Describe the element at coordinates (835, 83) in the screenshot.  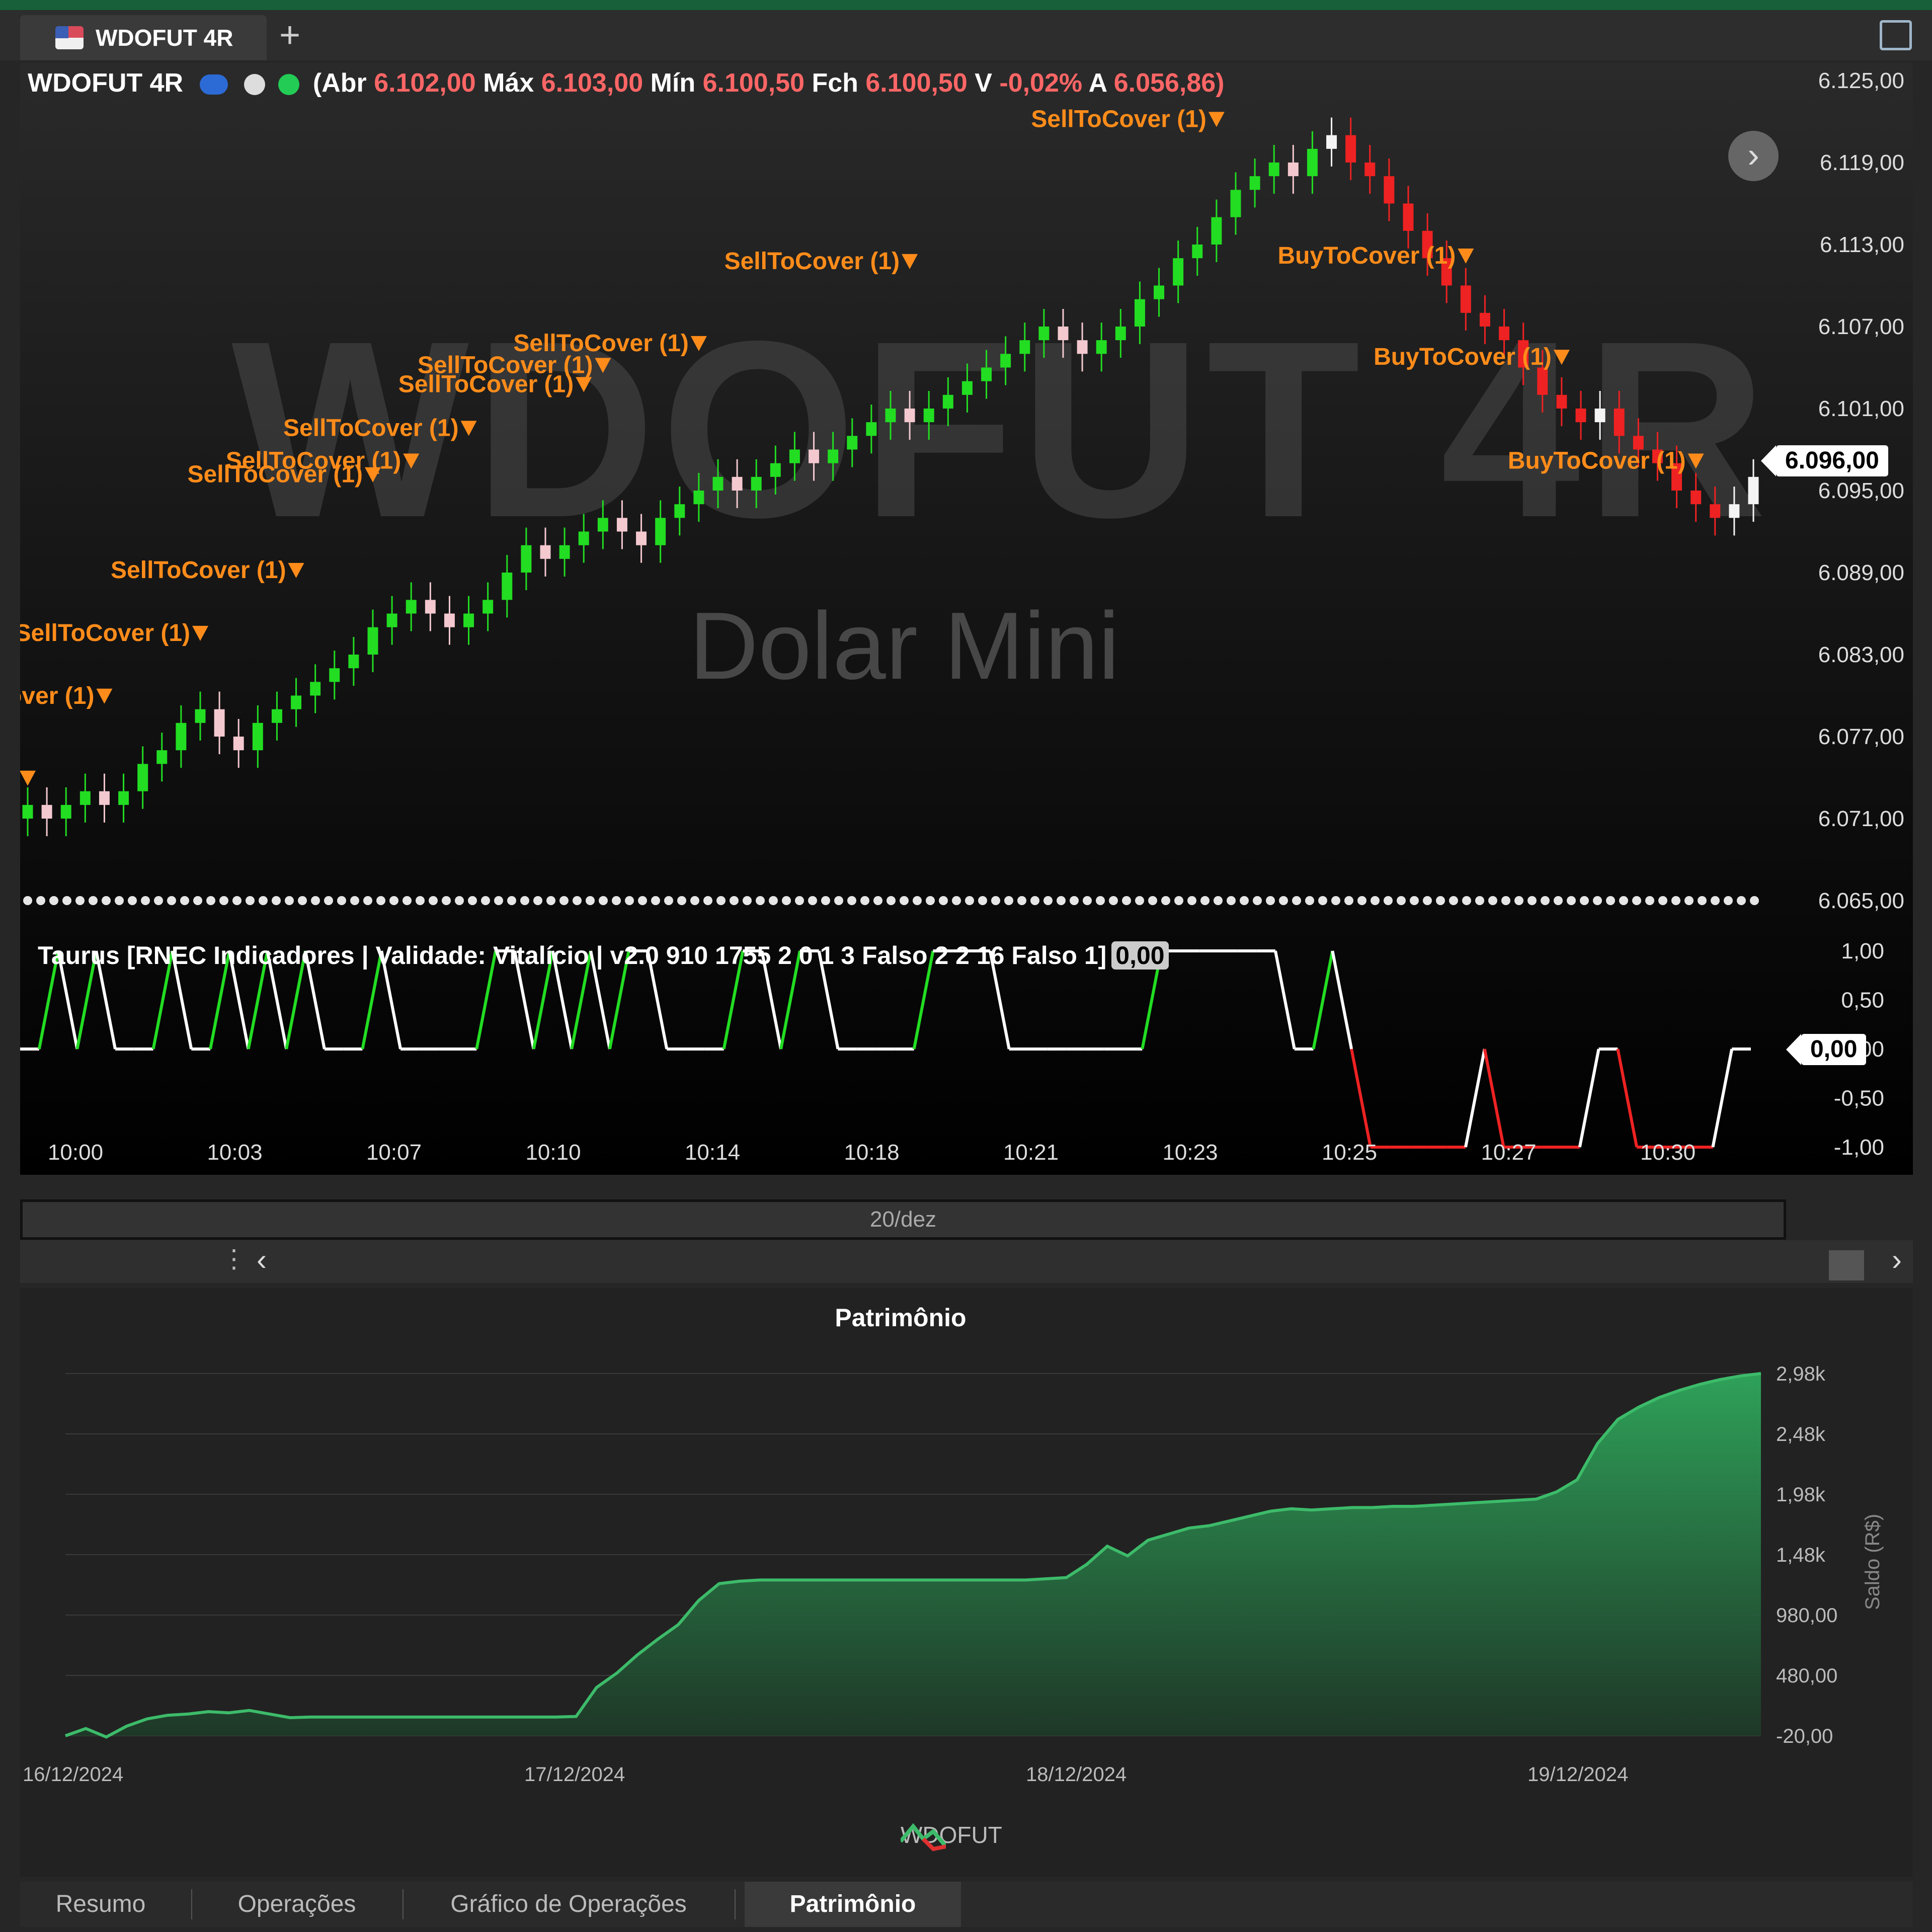
I see `close-label: Fch` at that location.